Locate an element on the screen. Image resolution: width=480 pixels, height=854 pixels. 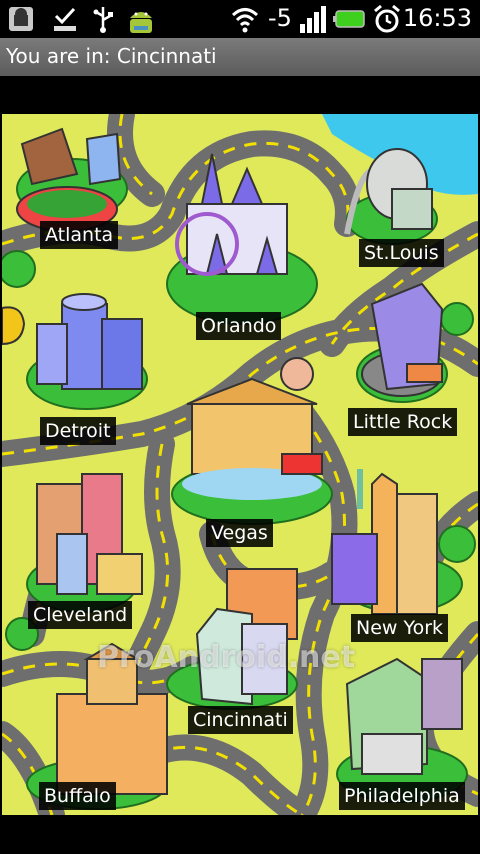
status-bar: -5 16:53 is located at coordinates (240, 19).